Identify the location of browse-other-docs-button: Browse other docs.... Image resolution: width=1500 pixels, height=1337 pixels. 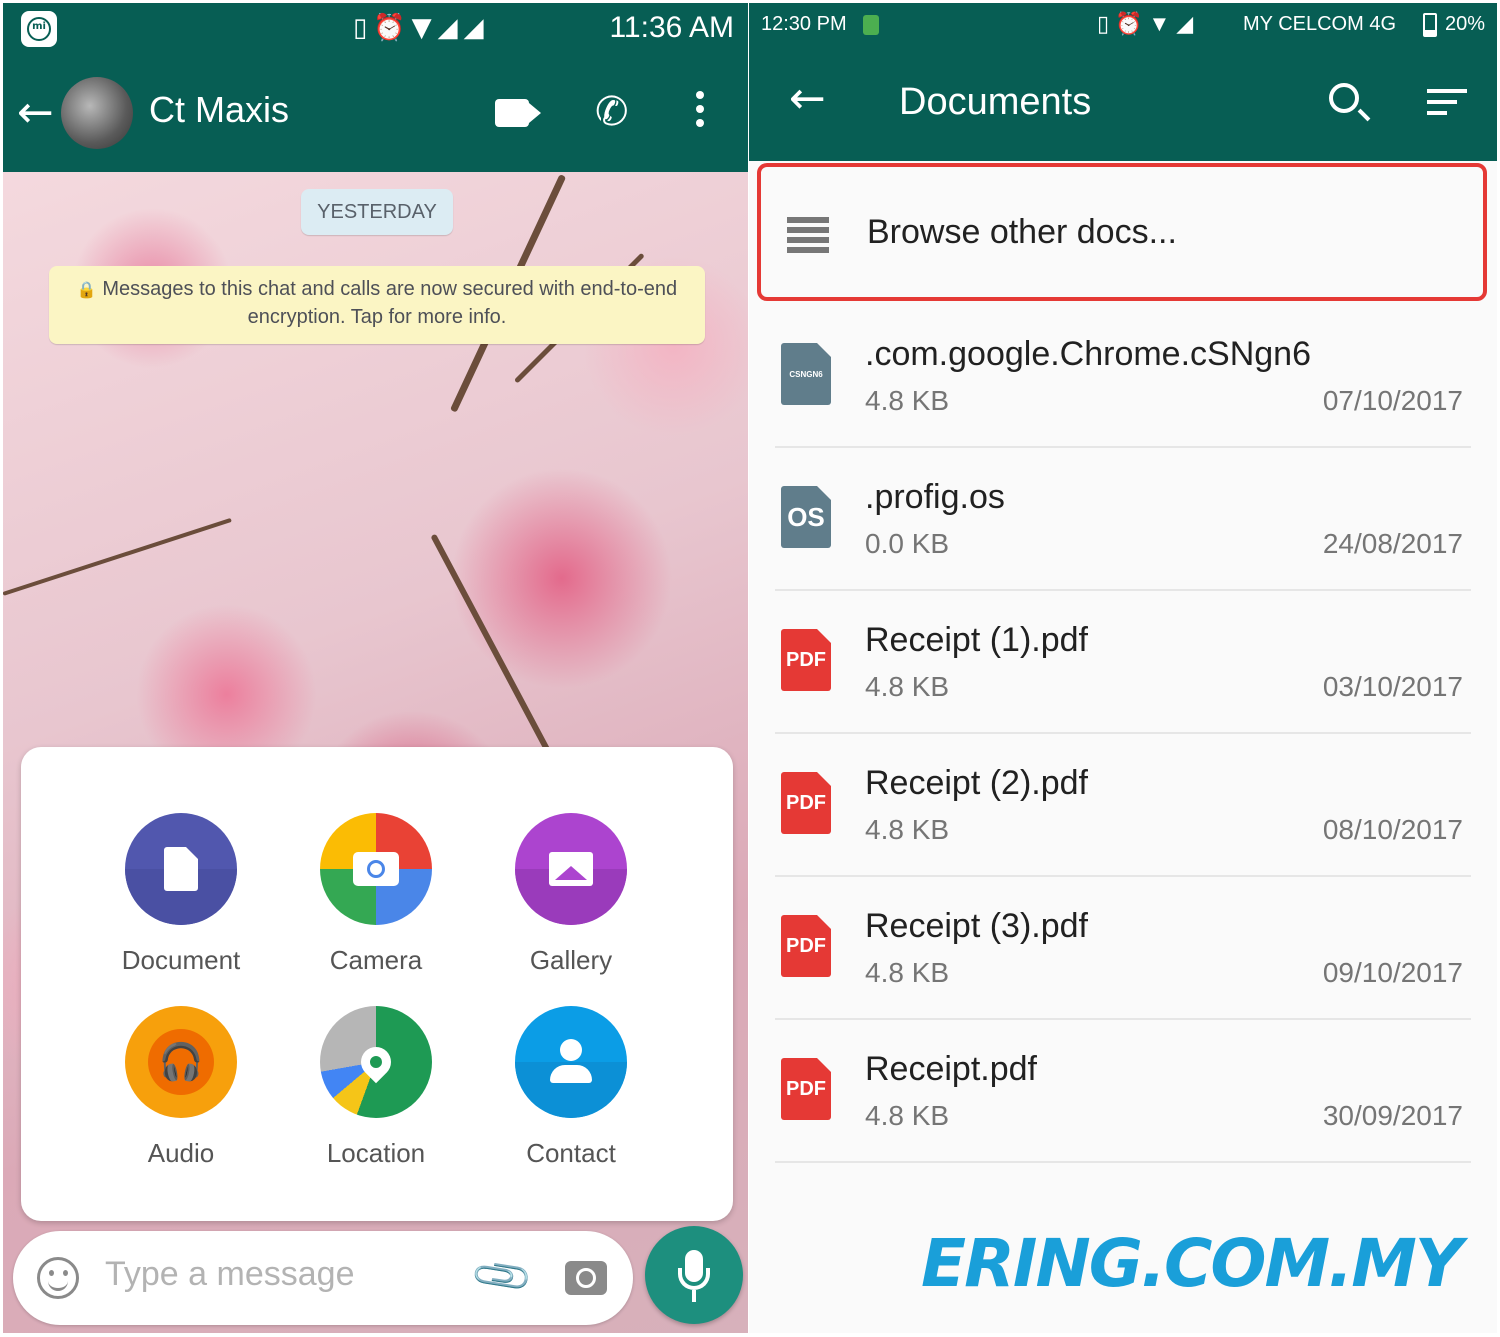
(1122, 232).